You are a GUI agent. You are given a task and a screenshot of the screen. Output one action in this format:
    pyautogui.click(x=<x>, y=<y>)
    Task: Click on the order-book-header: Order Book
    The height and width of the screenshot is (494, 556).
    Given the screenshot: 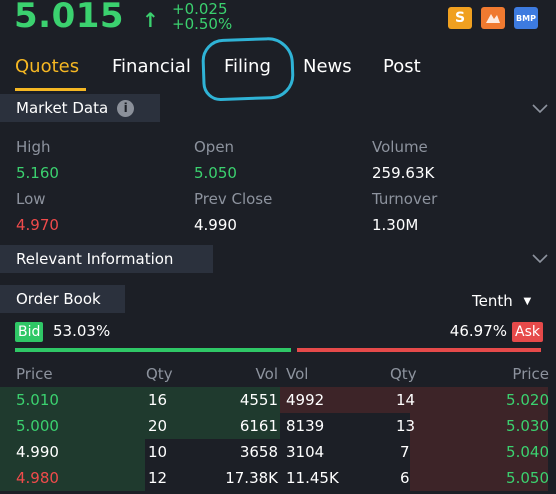 What is the action you would take?
    pyautogui.click(x=62, y=299)
    